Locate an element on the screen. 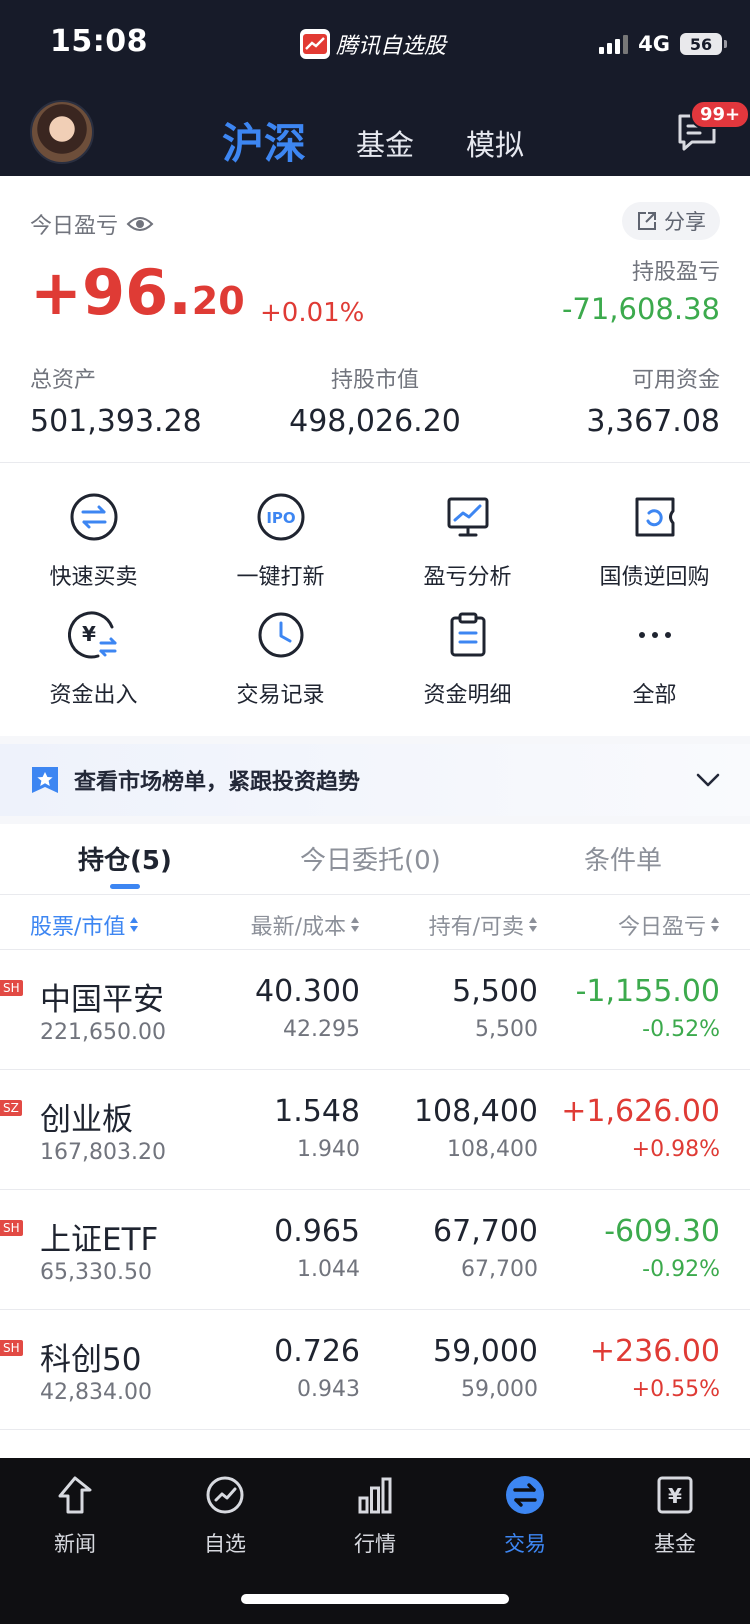 This screenshot has height=1624, width=750. today-pnl-dec: 20 is located at coordinates (218, 301).